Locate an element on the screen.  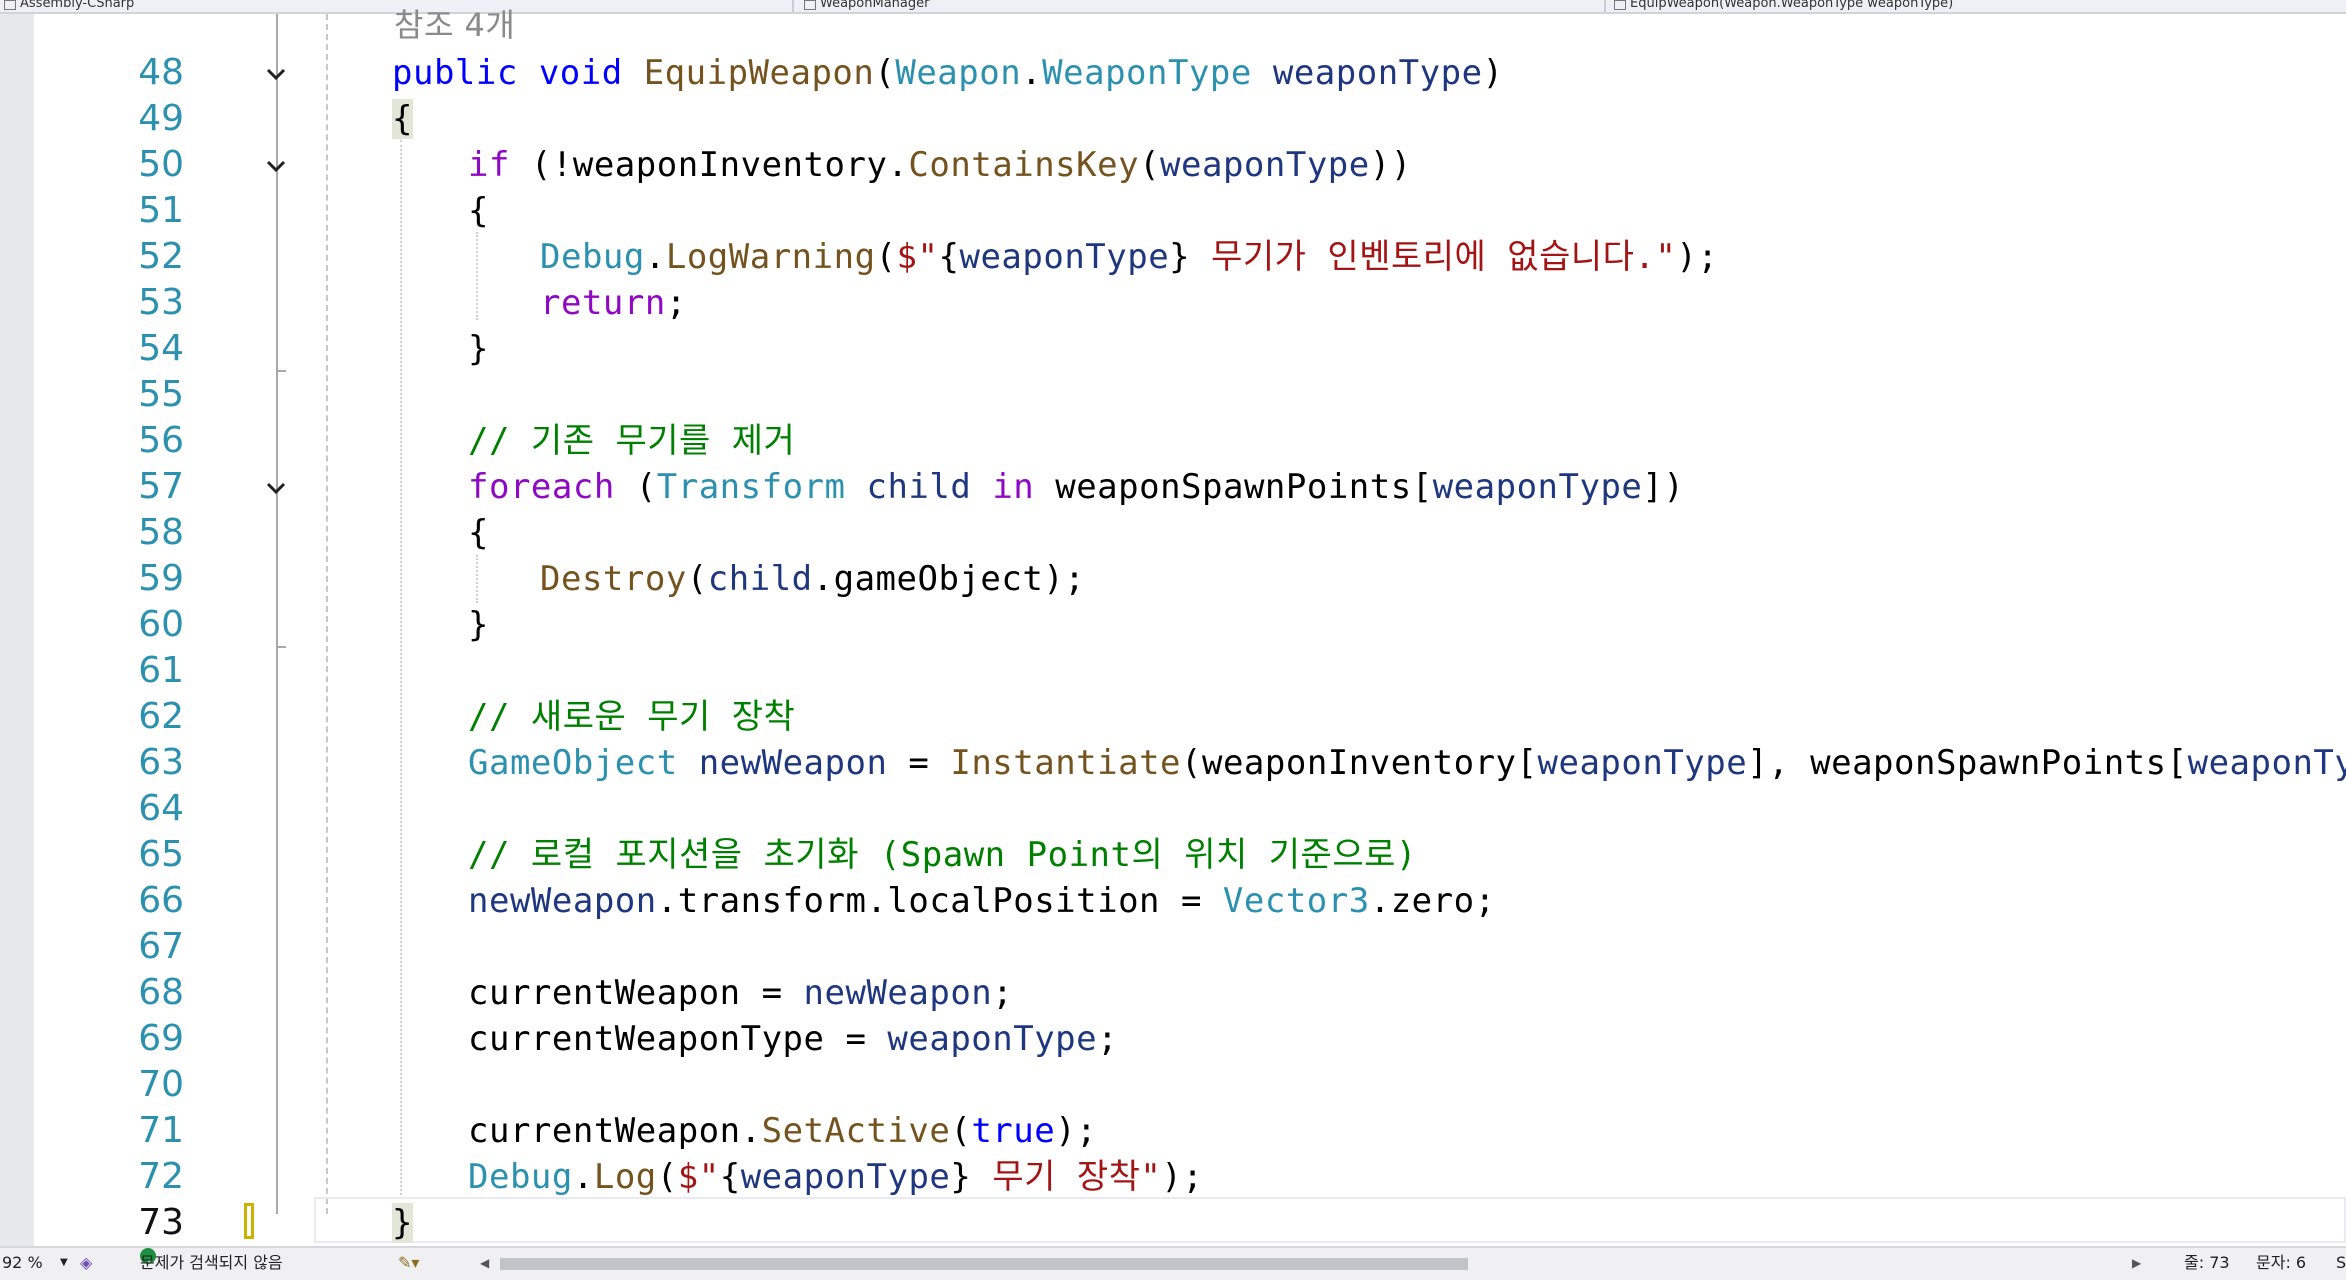
code-line: 72 Debug.Log($"{weaponType} 무기 장착"); is located at coordinates (1173, 1177).